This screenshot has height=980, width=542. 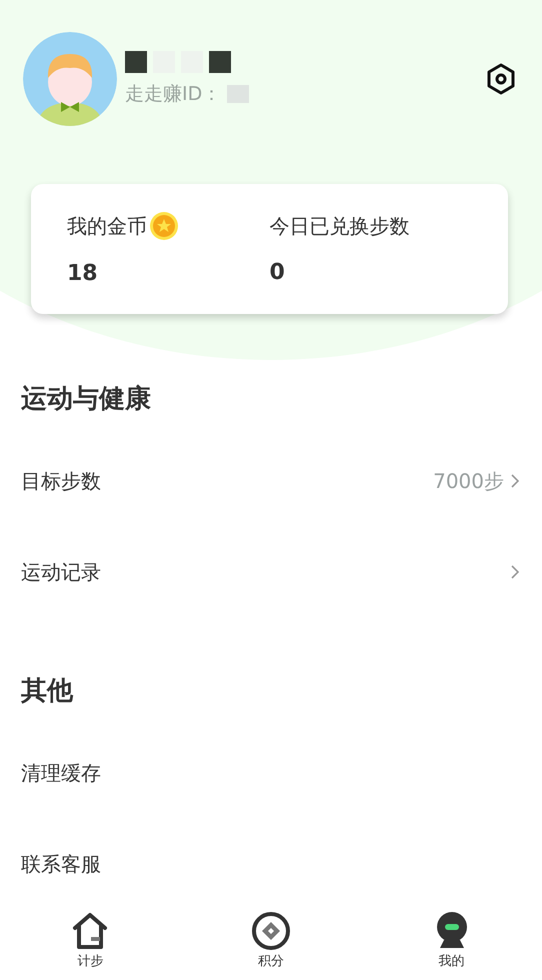 What do you see at coordinates (451, 943) in the screenshot?
I see `nav-tab: 我的` at bounding box center [451, 943].